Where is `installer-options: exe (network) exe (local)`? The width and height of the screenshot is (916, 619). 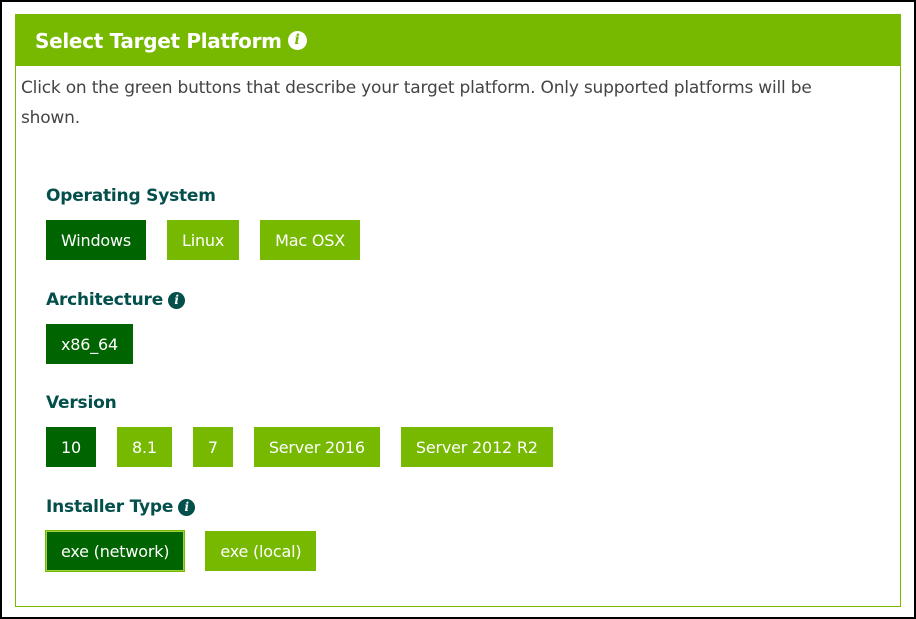 installer-options: exe (network) exe (local) is located at coordinates (180, 551).